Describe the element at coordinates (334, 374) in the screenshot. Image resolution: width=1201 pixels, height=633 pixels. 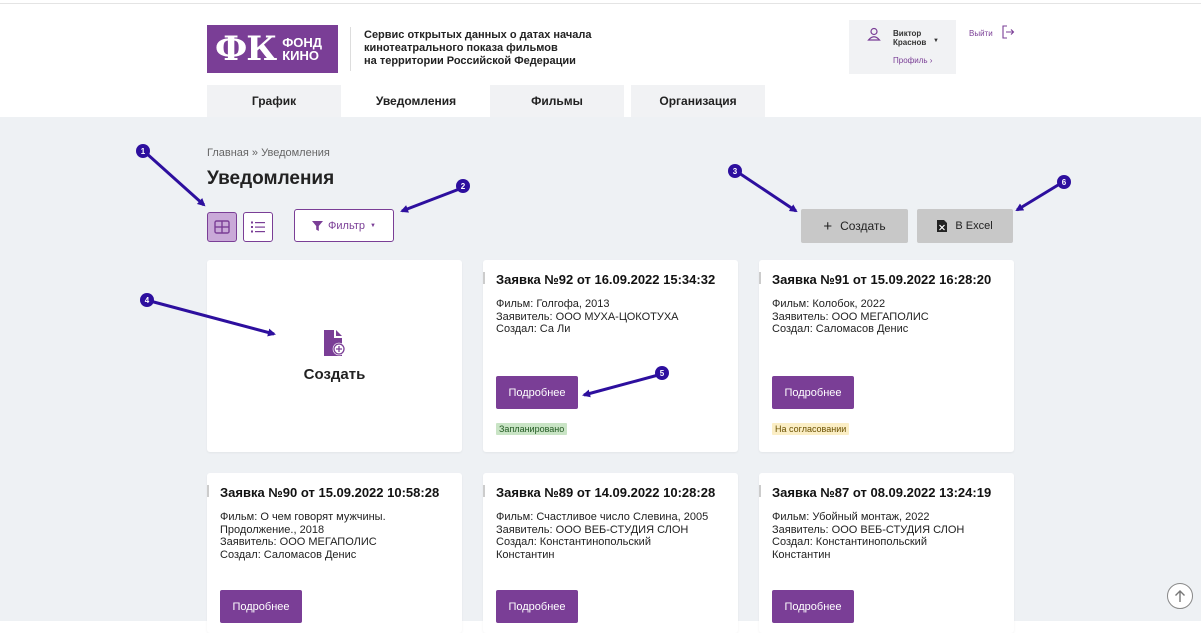
I see `create-card-label: Создать` at that location.